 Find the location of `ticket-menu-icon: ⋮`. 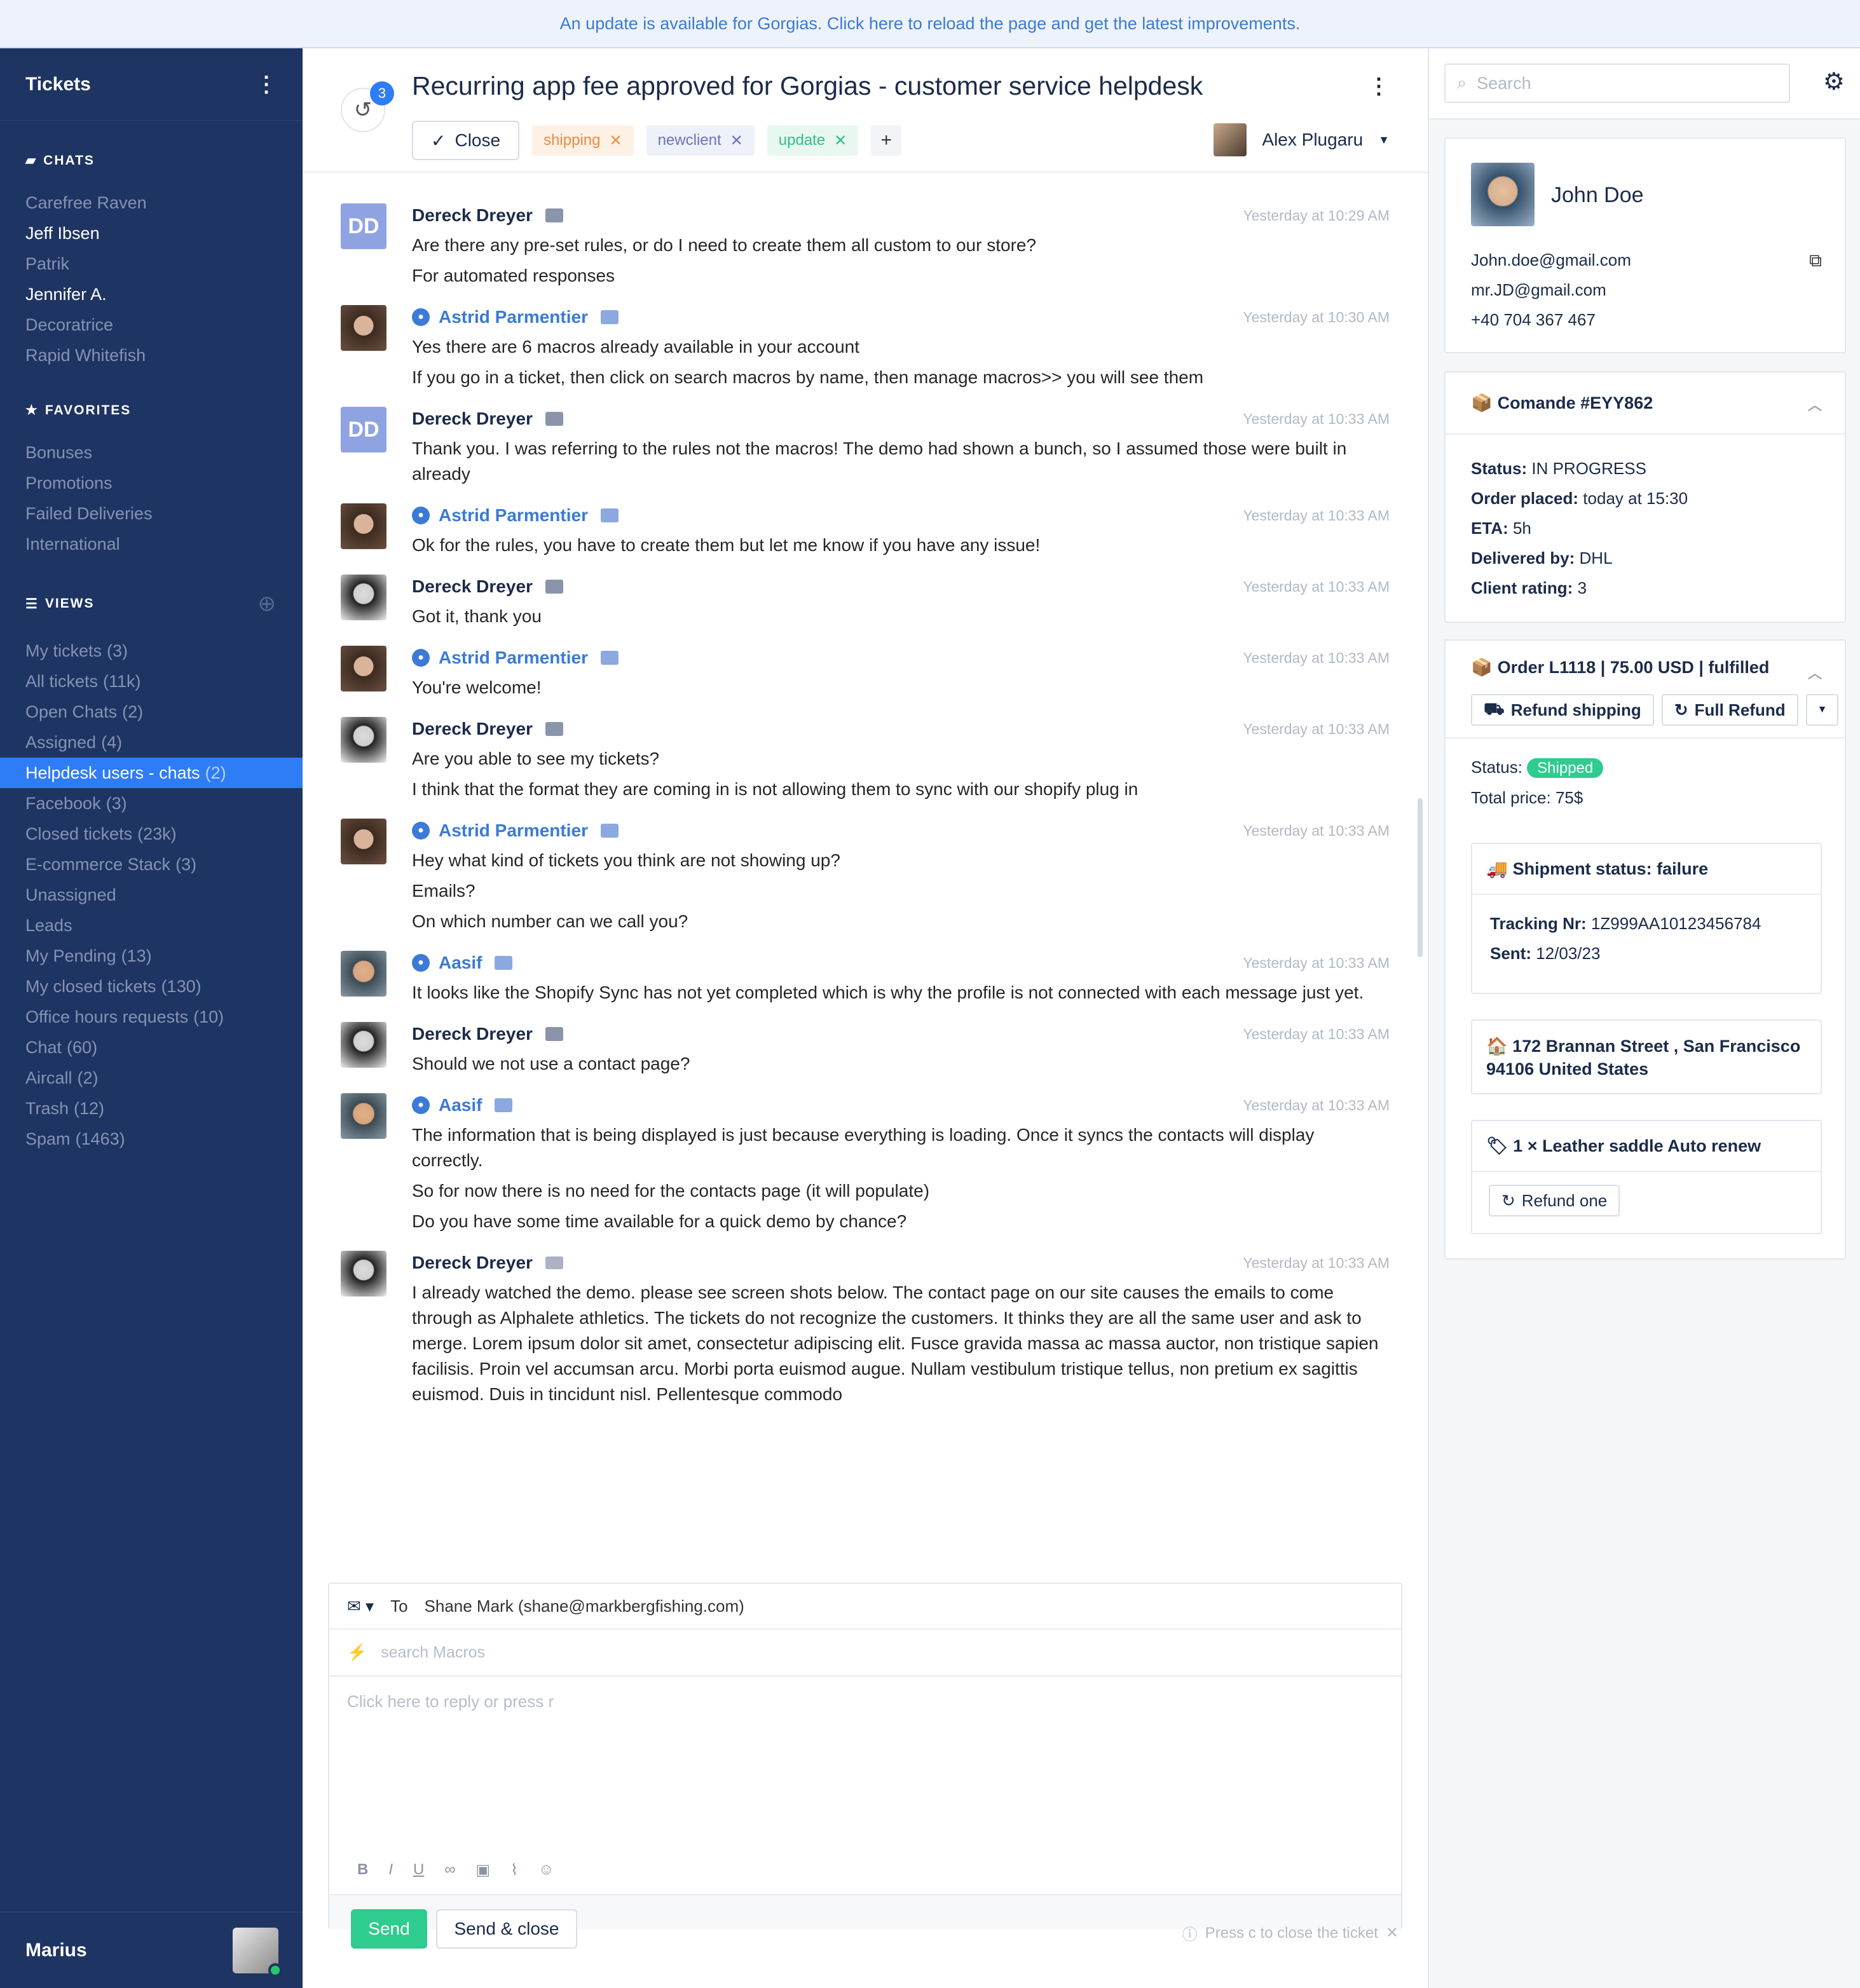

ticket-menu-icon: ⋮ is located at coordinates (1379, 86).